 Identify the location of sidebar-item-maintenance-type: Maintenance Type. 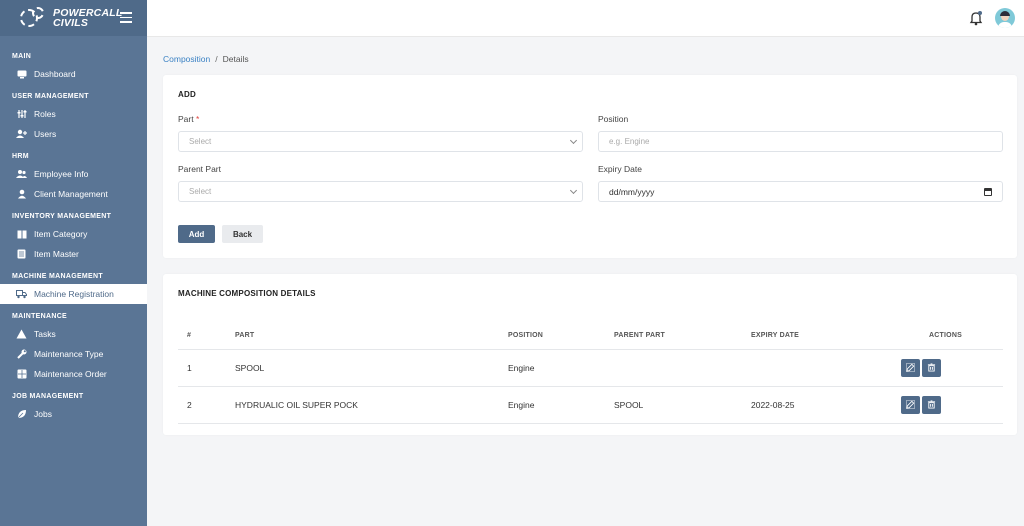
(73, 354).